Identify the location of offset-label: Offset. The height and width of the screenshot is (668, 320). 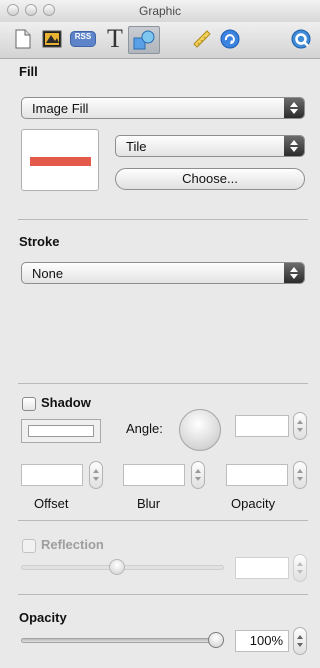
(51, 503).